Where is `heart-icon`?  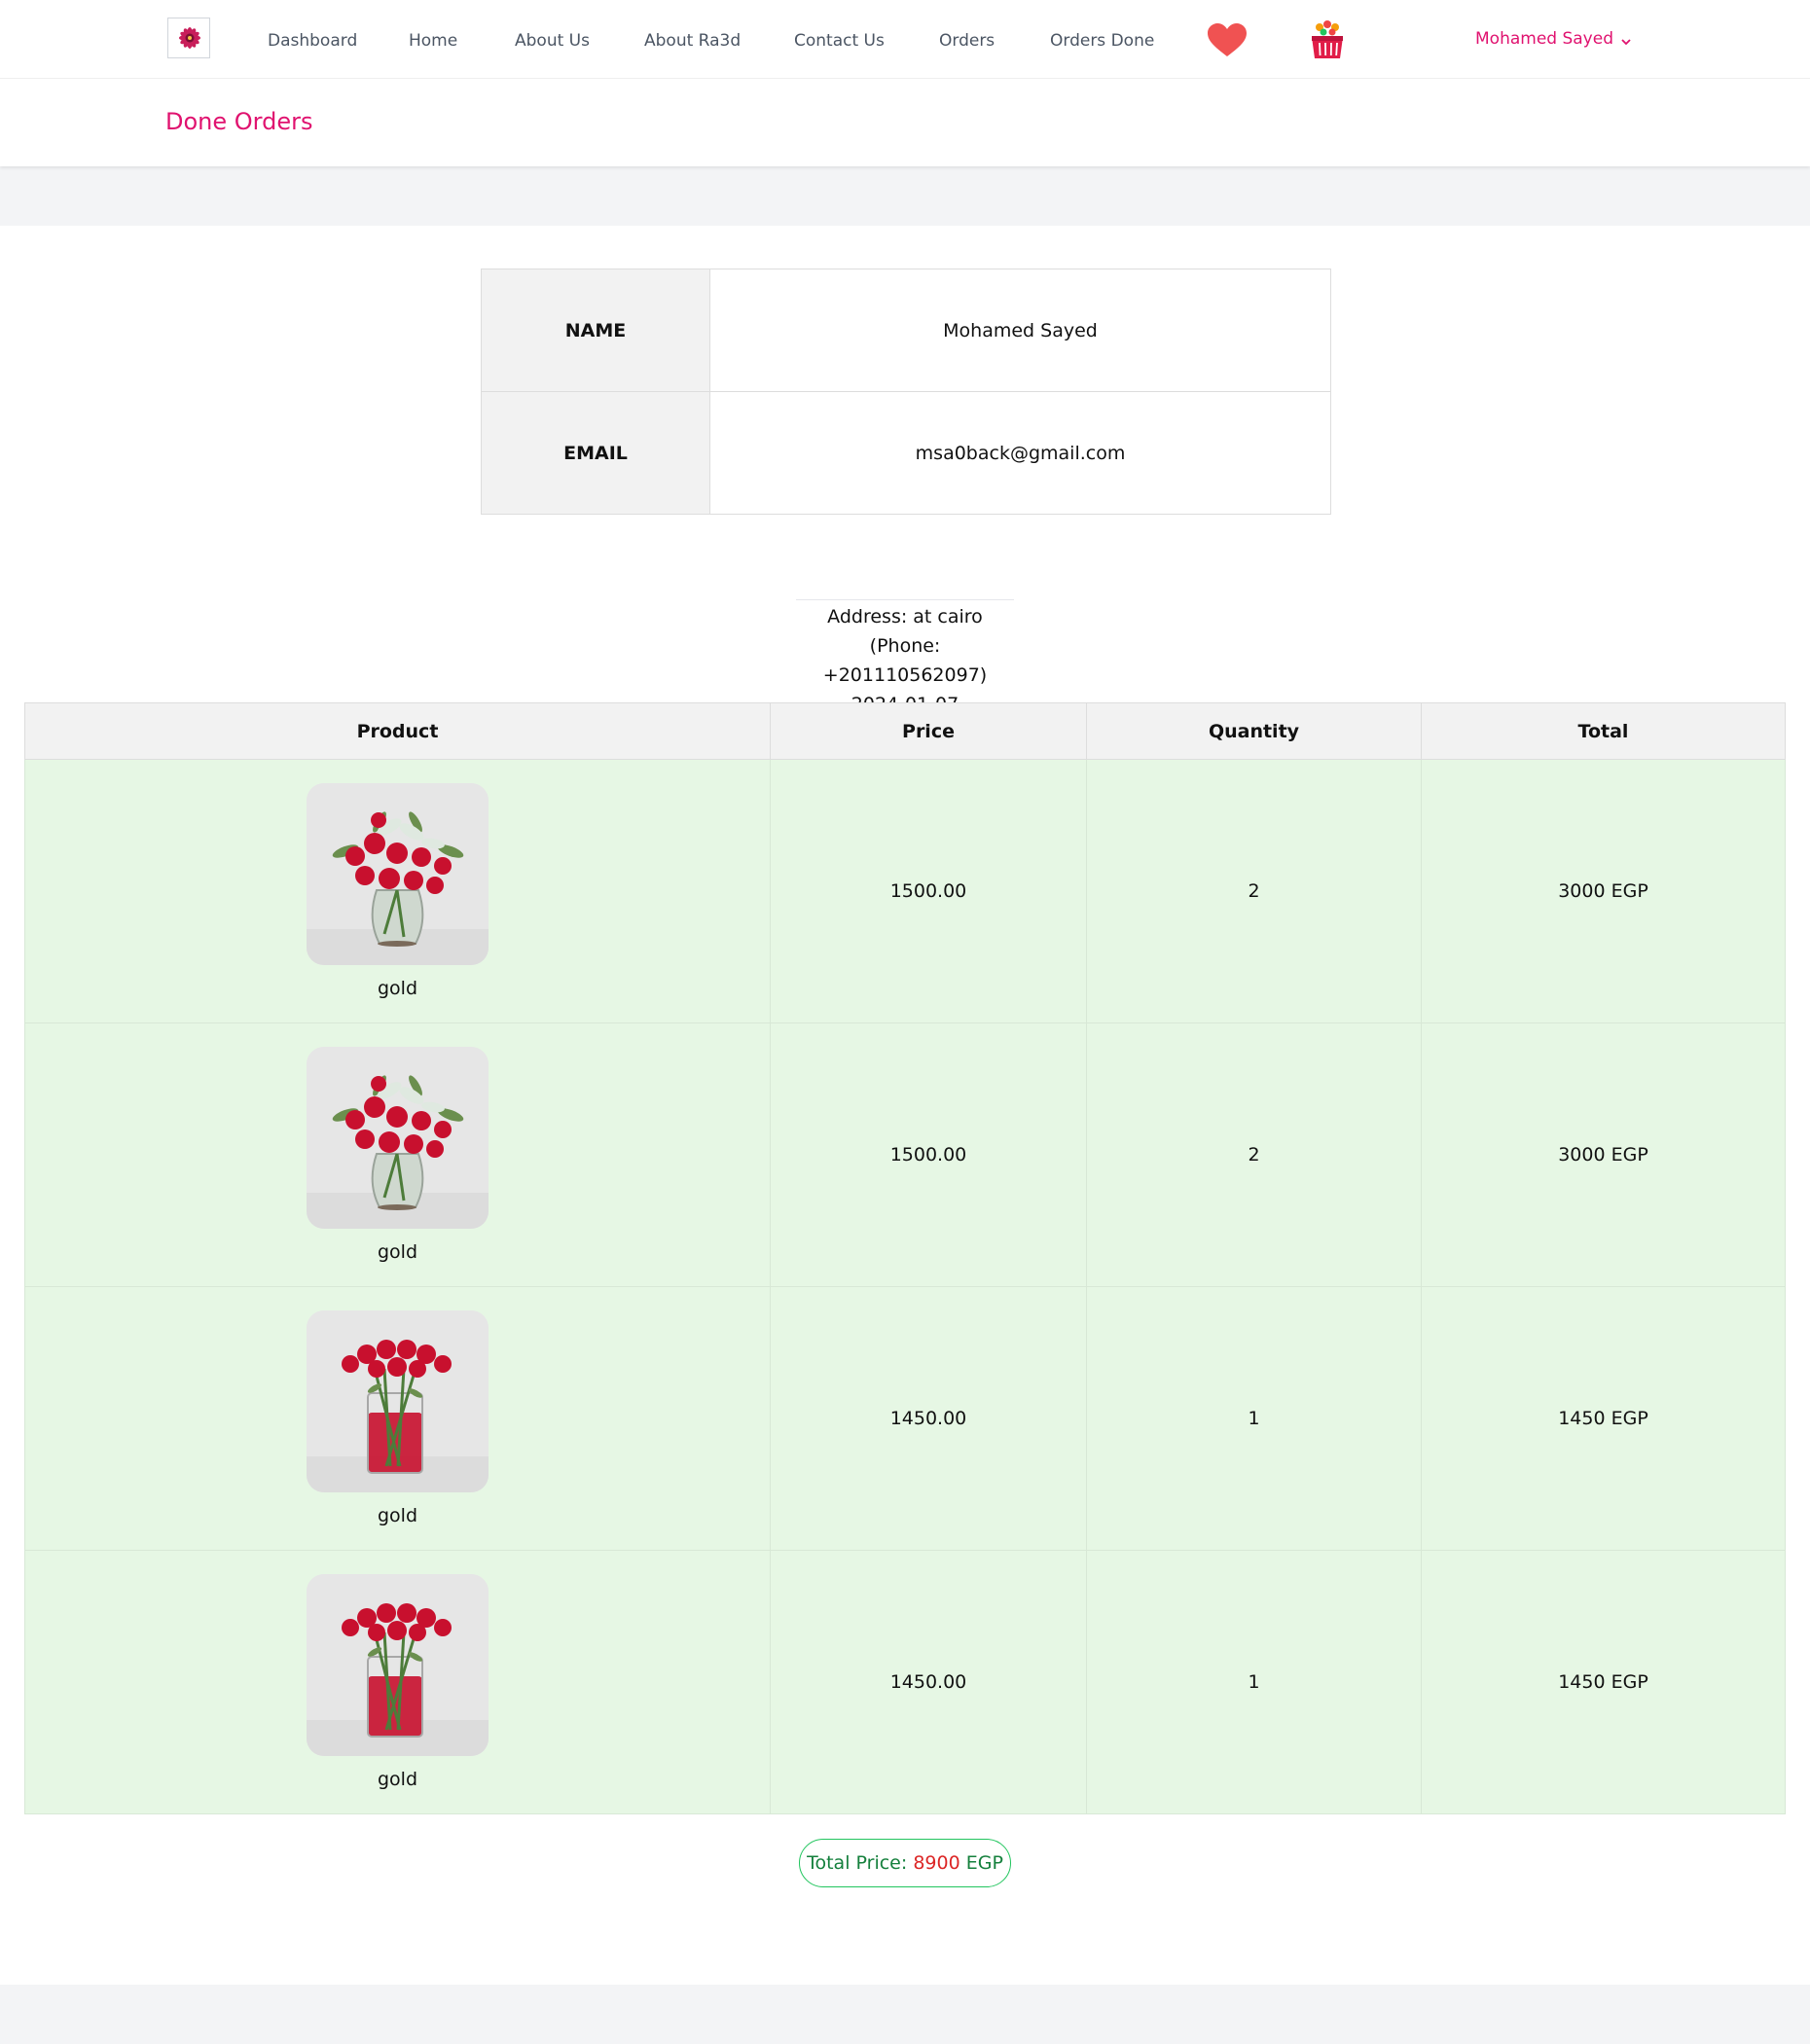
heart-icon is located at coordinates (1227, 41).